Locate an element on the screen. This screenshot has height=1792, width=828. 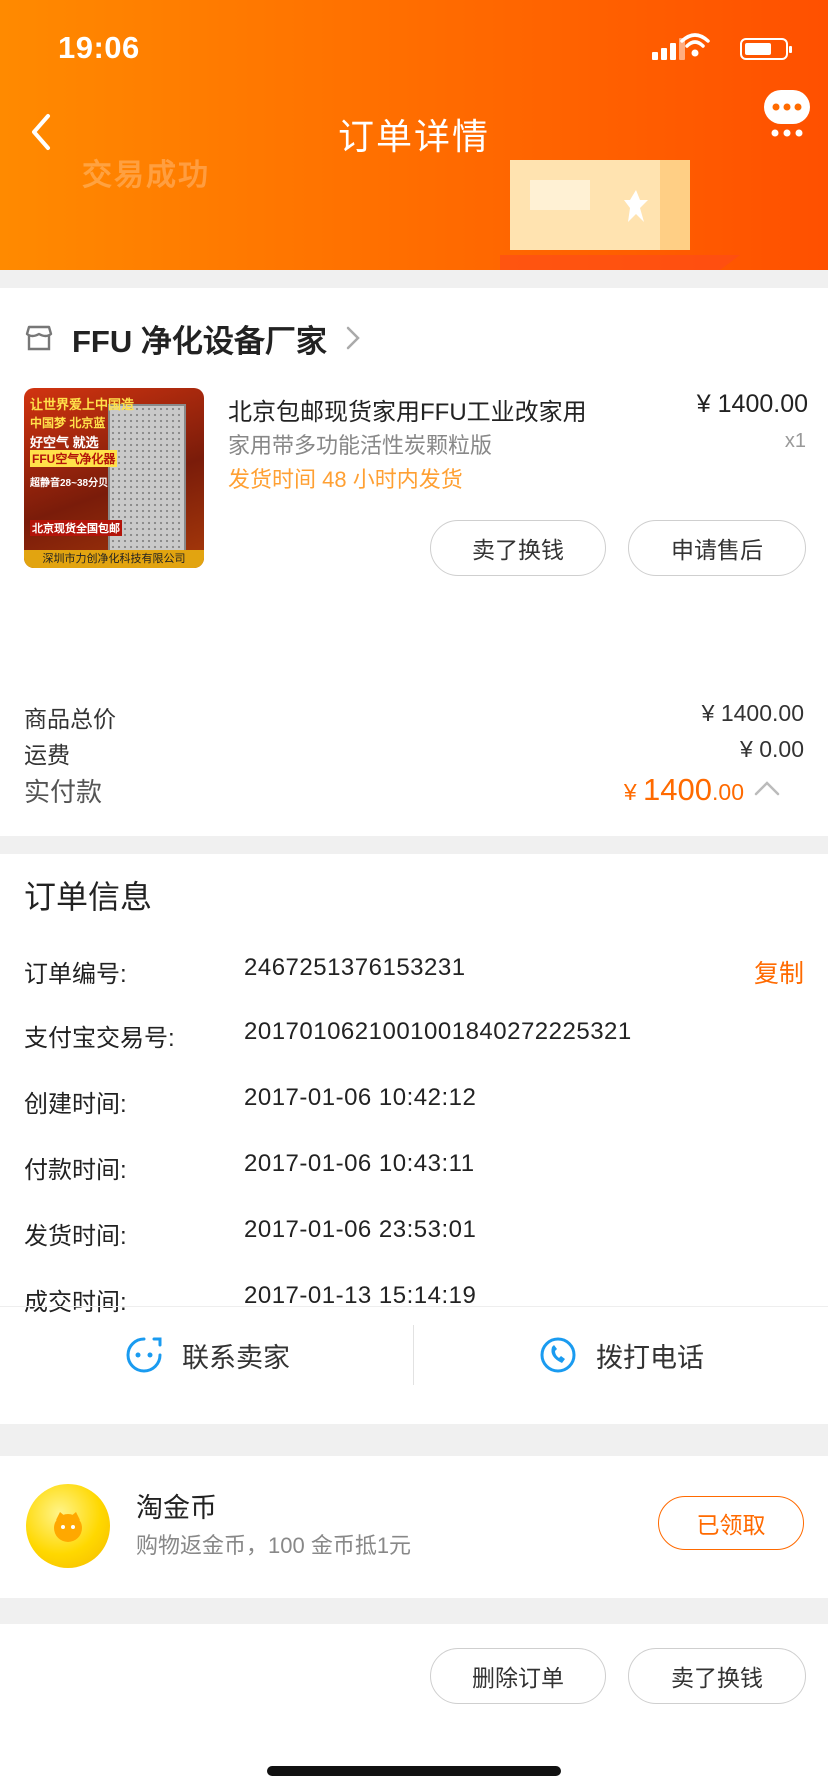
order-number-row: 订单编号: 2467251376153231 复制 is located at coordinates (414, 971).